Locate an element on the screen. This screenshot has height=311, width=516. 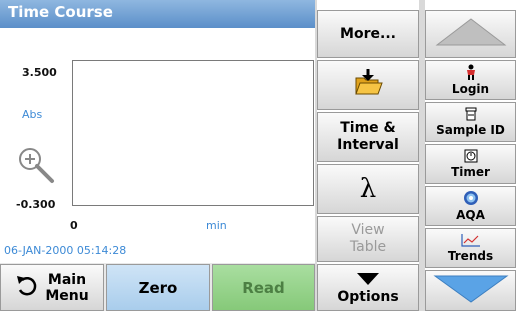
trends-label: Trends is located at coordinates (470, 256).